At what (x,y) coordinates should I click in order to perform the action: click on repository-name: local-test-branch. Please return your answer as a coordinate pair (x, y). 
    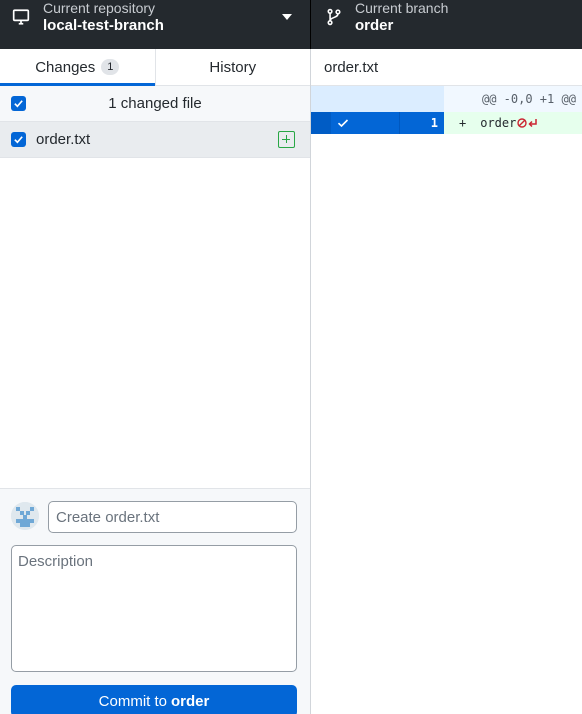
    Looking at the image, I should click on (103, 25).